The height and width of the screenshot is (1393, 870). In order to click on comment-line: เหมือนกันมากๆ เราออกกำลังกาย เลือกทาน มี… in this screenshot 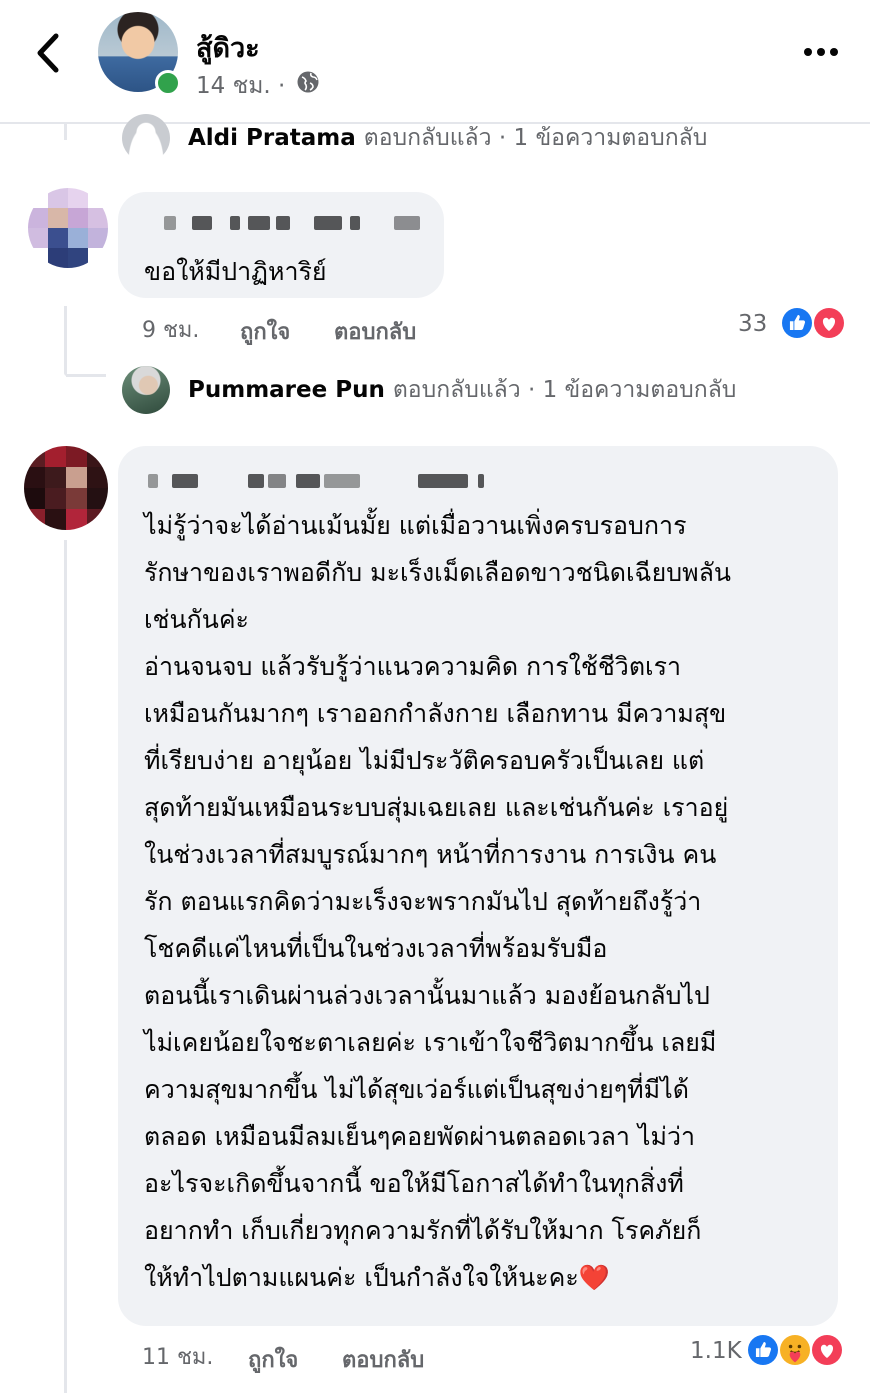, I will do `click(435, 713)`.